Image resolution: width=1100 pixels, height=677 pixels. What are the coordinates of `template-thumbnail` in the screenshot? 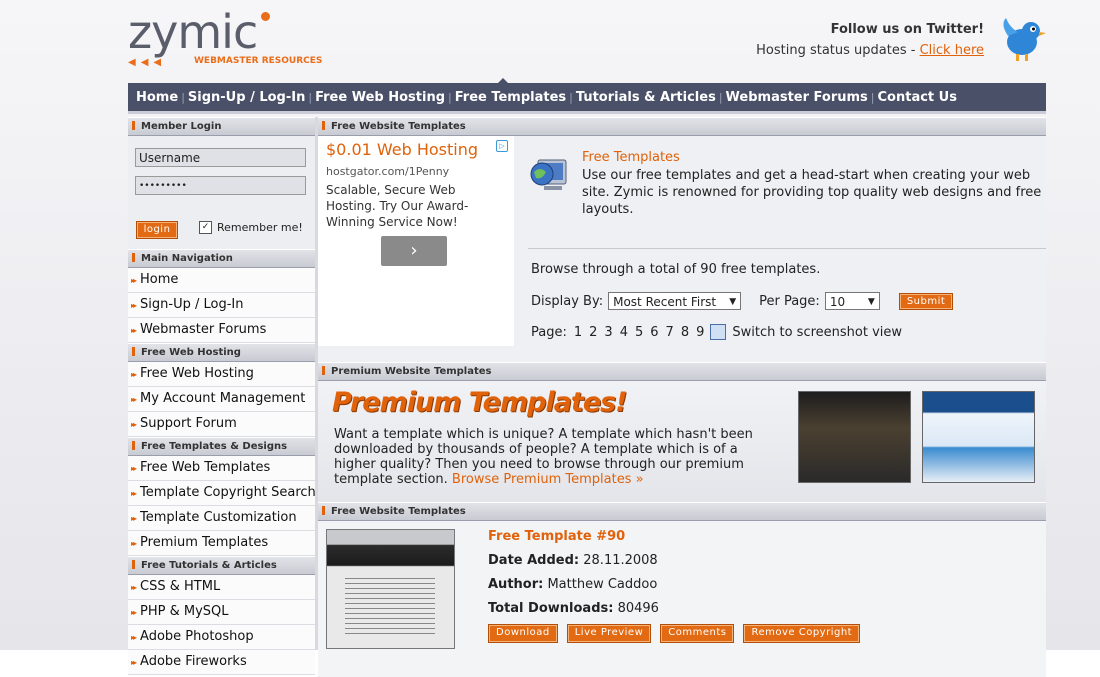 It's located at (390, 589).